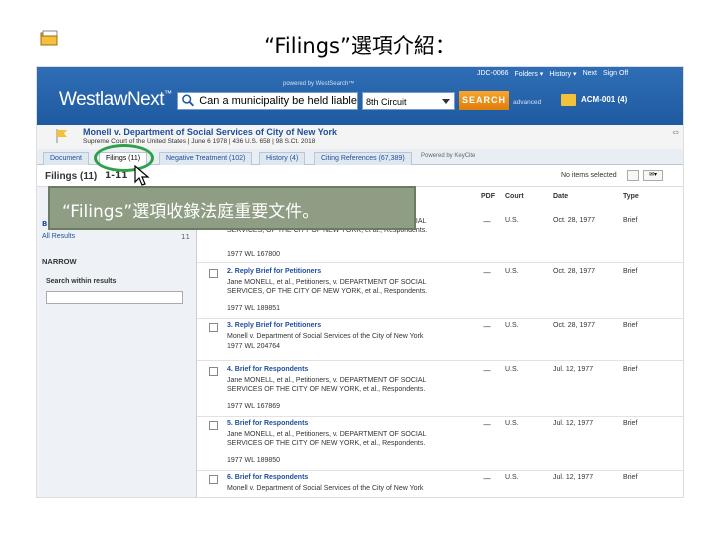 The width and height of the screenshot is (720, 540). What do you see at coordinates (529, 74) in the screenshot?
I see `folders-menu: Folders ▾` at bounding box center [529, 74].